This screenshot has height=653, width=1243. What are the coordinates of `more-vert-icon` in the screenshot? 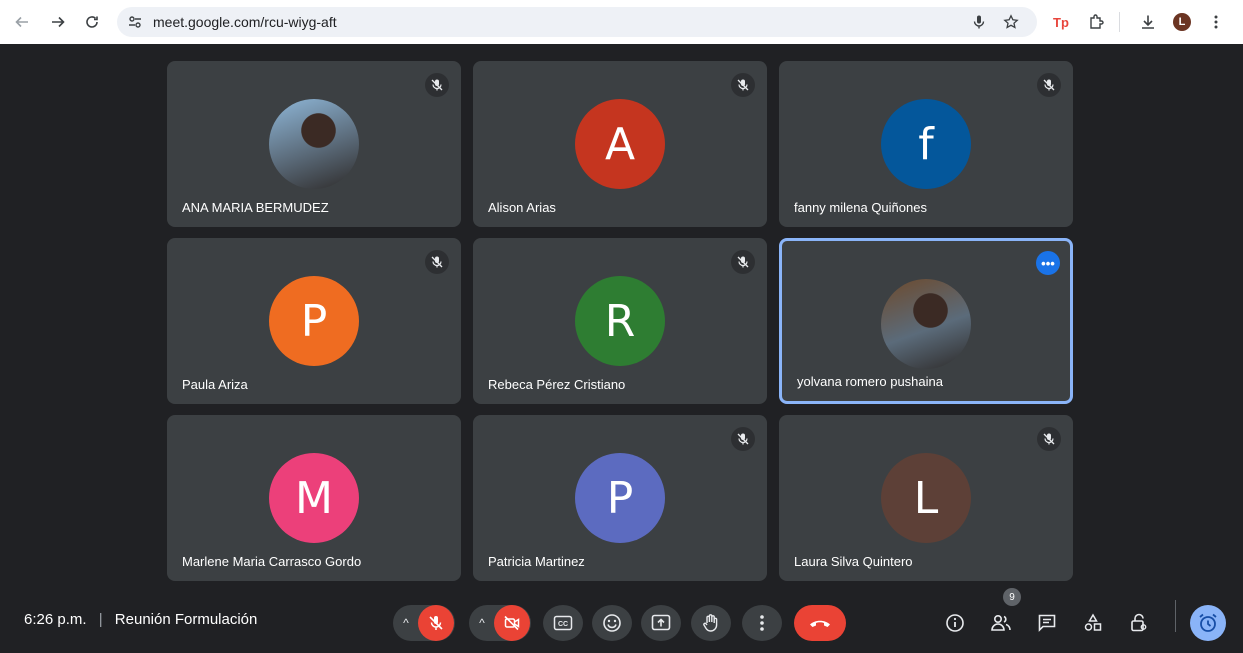 It's located at (762, 623).